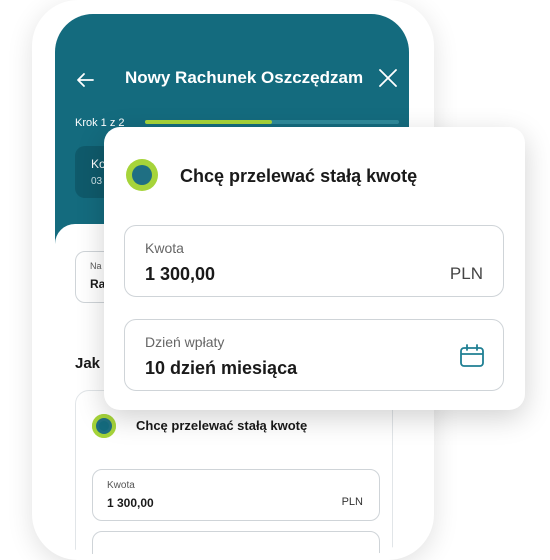 This screenshot has height=560, width=550. What do you see at coordinates (180, 274) in the screenshot?
I see `amount-input-value: 1 300,00` at bounding box center [180, 274].